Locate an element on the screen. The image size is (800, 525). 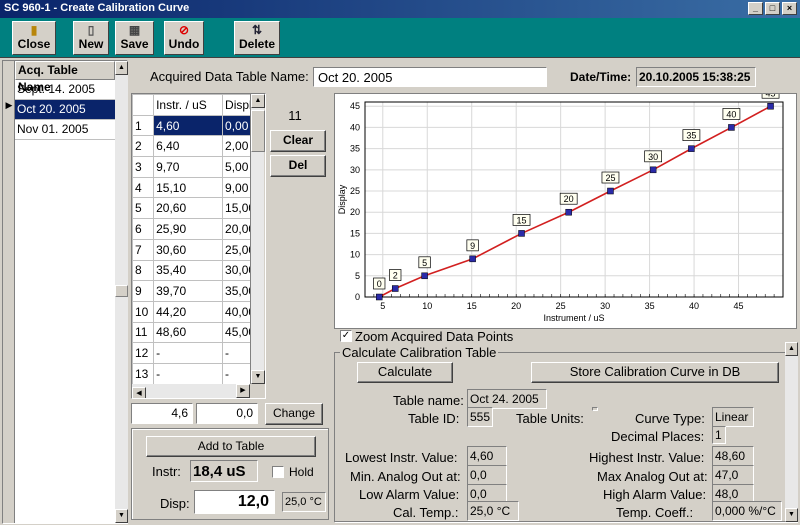
grid-hscrollbar: ◀ ▶ is located at coordinates (191, 391).